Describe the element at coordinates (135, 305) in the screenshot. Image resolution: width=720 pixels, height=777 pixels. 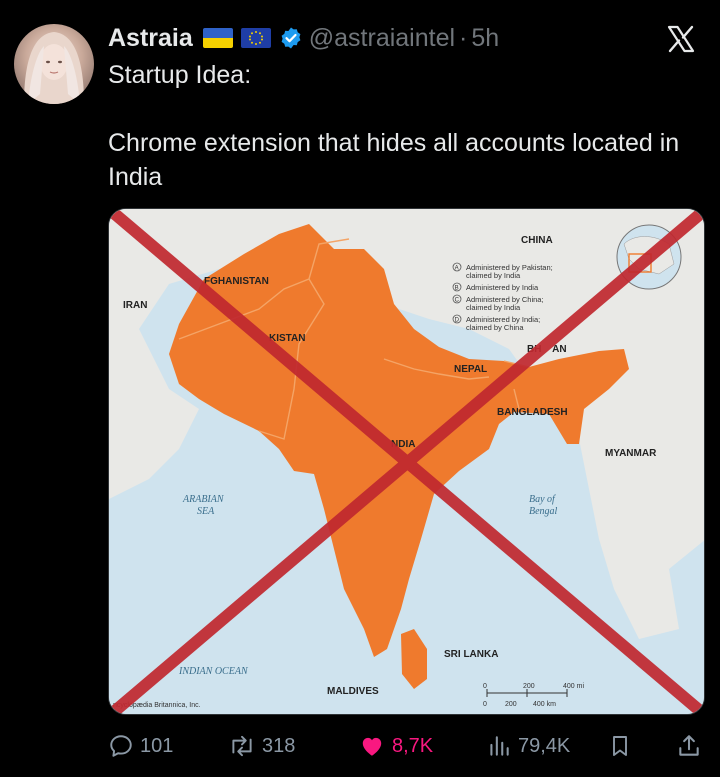
I see `label-iran: IRAN` at that location.